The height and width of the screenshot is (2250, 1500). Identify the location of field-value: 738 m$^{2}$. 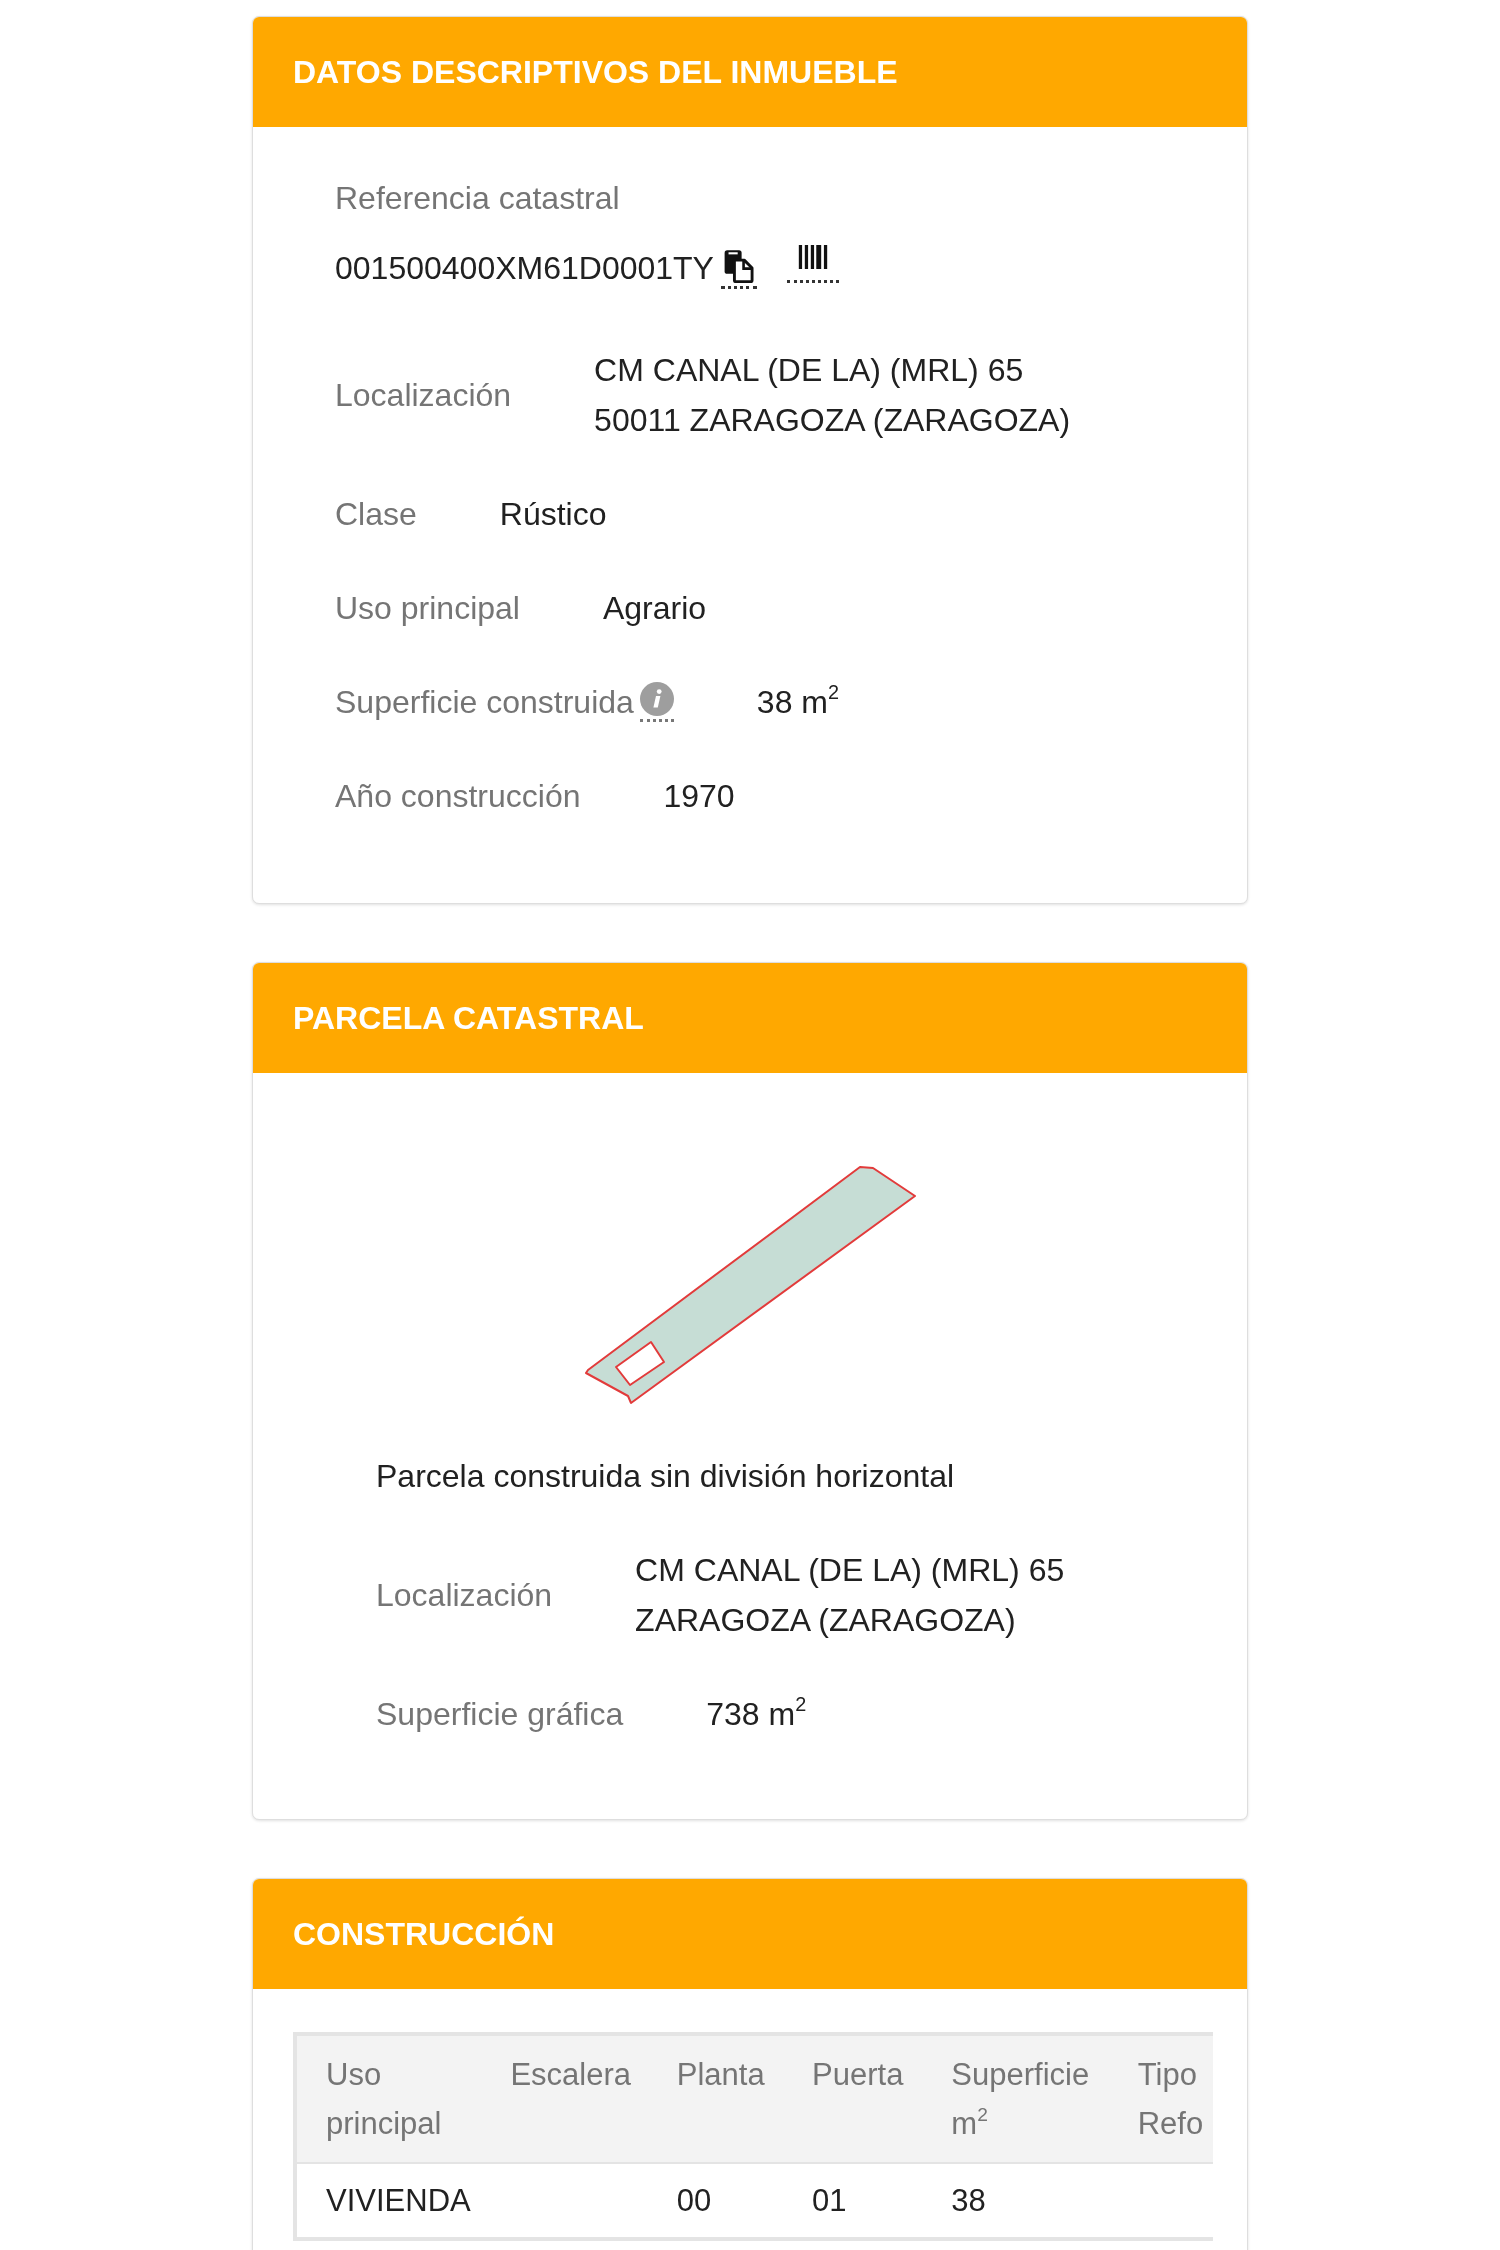
(756, 1713).